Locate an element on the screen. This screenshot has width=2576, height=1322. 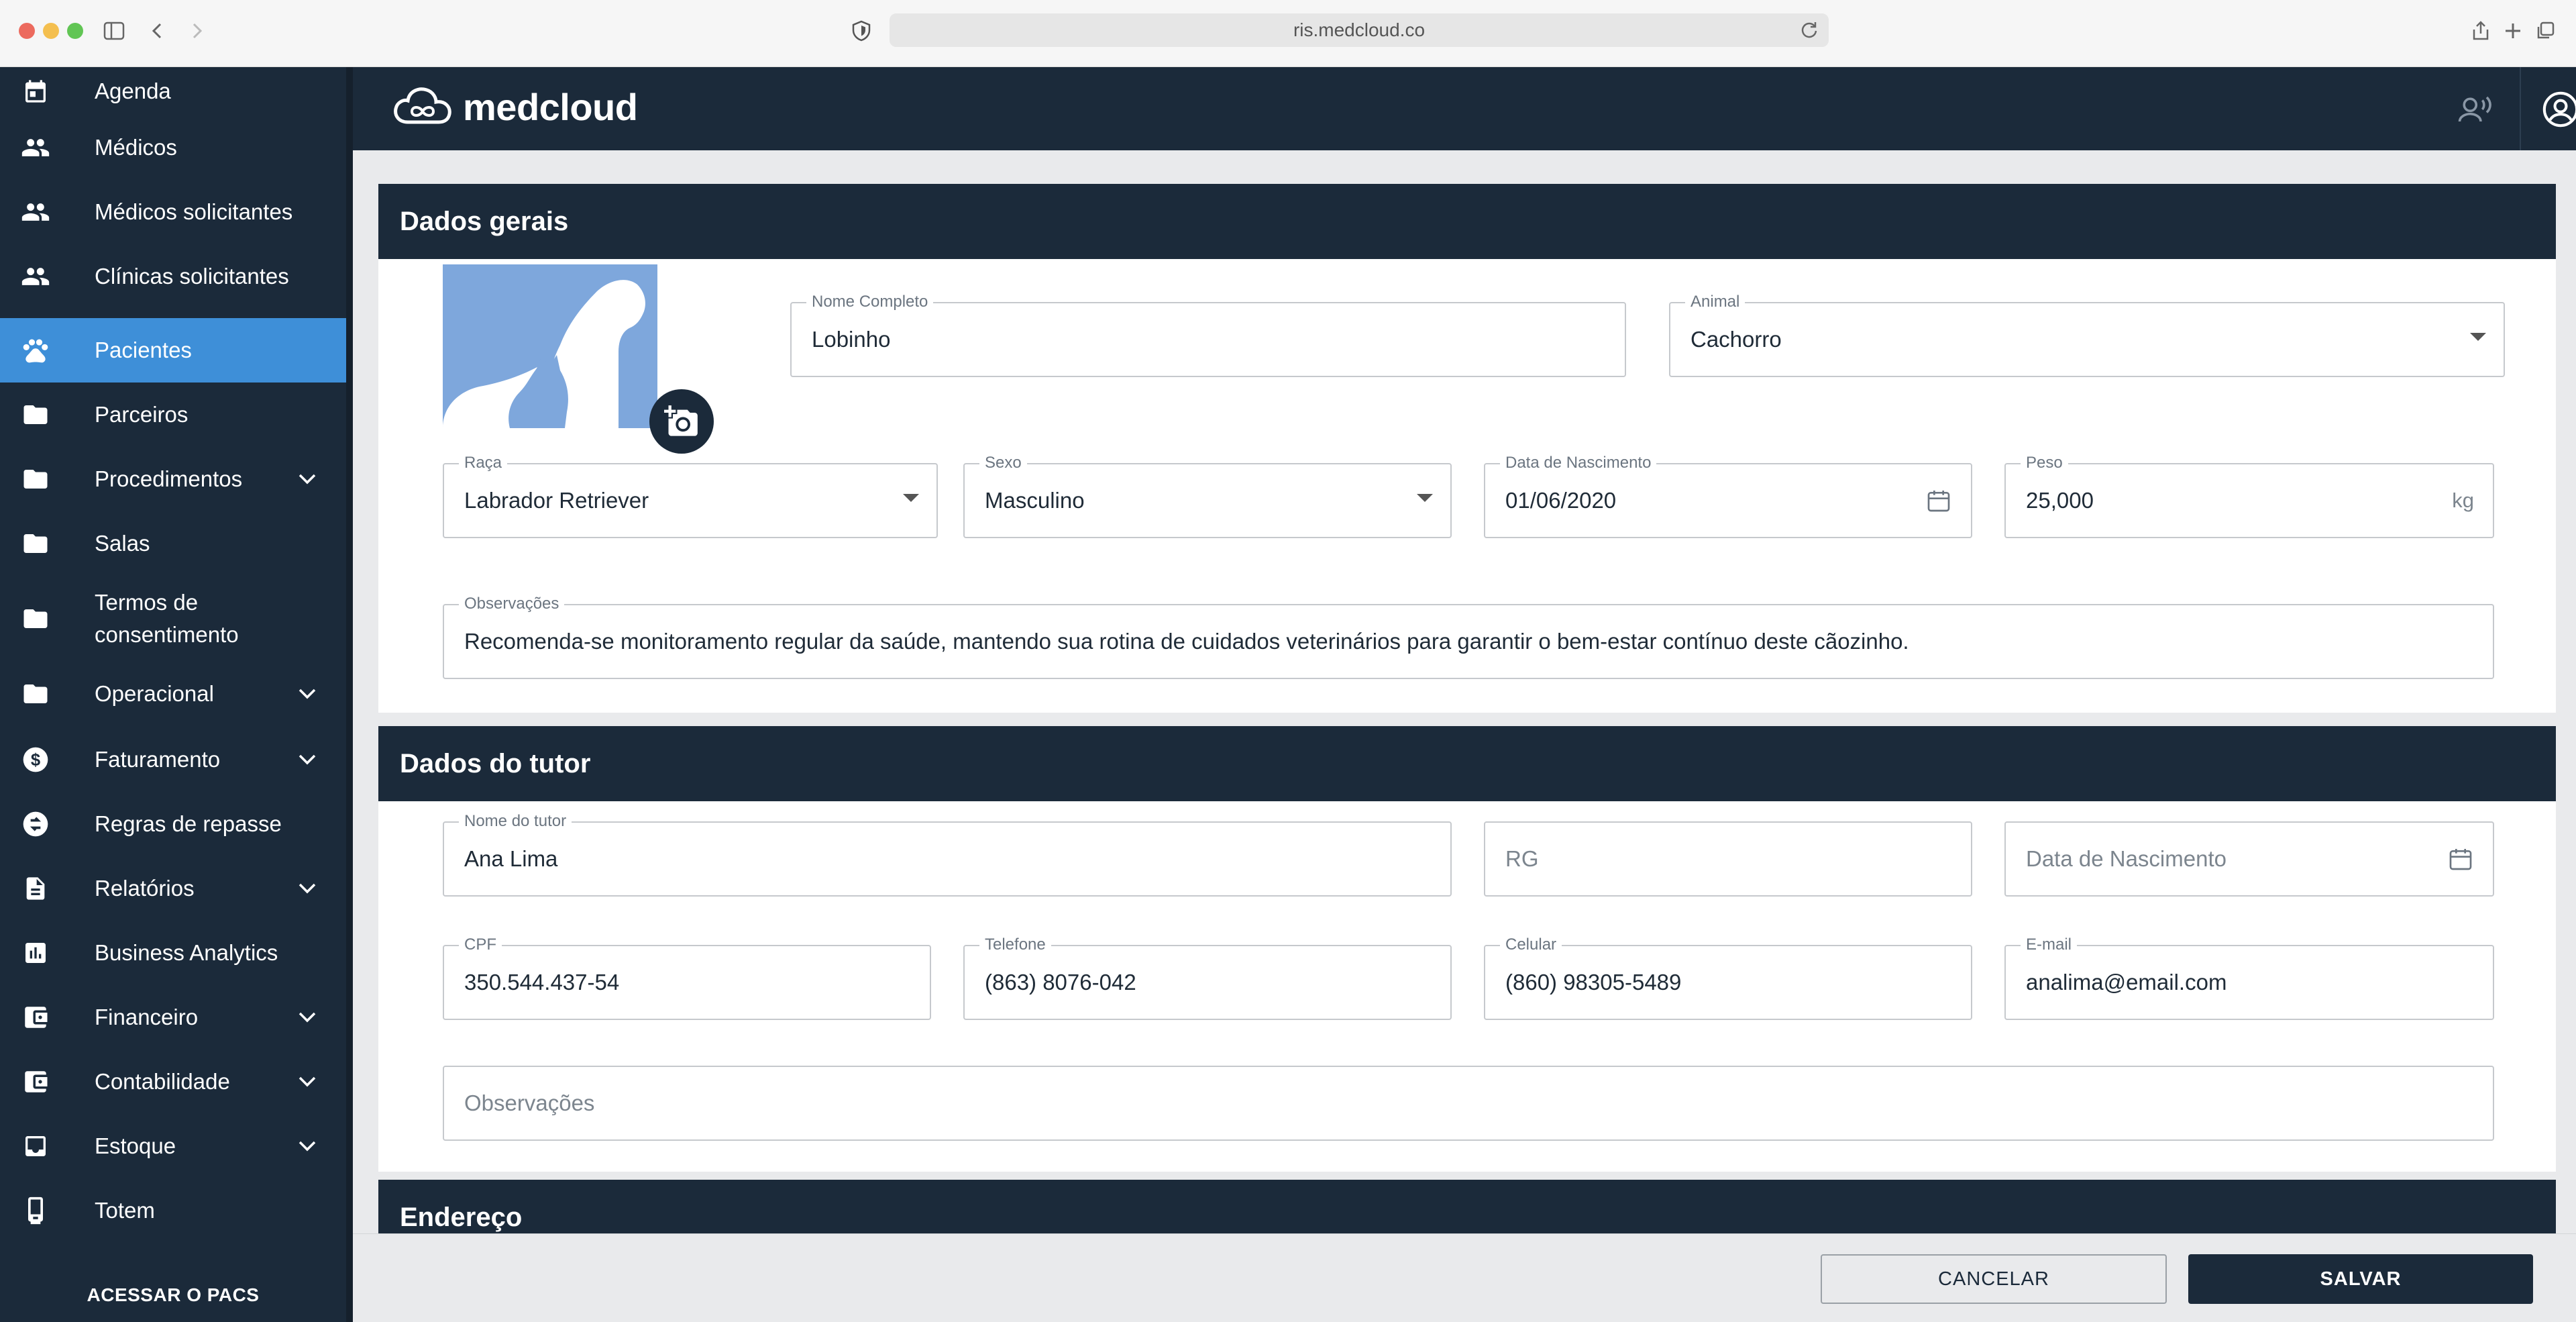
voice-assistant-icon is located at coordinates (2475, 109).